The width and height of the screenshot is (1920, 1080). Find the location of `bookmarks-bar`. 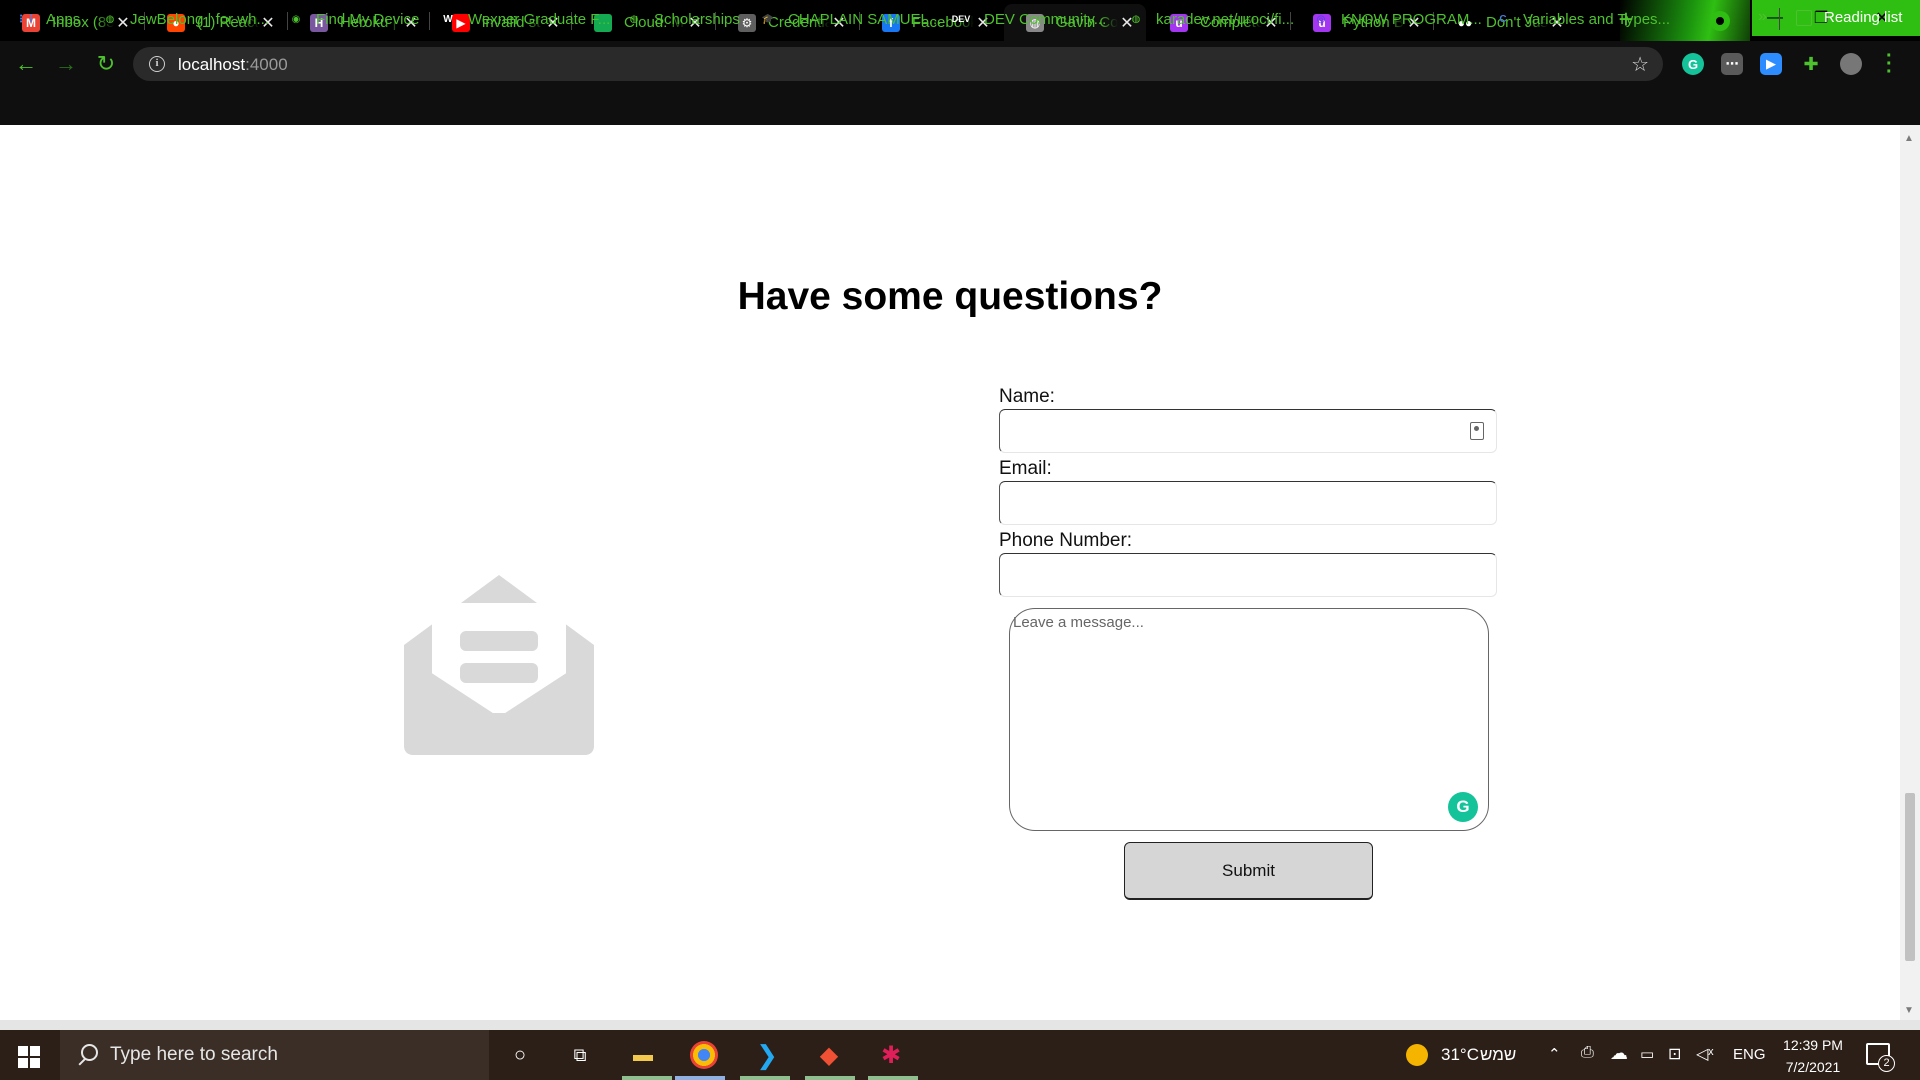

bookmarks-bar is located at coordinates (960, 106).